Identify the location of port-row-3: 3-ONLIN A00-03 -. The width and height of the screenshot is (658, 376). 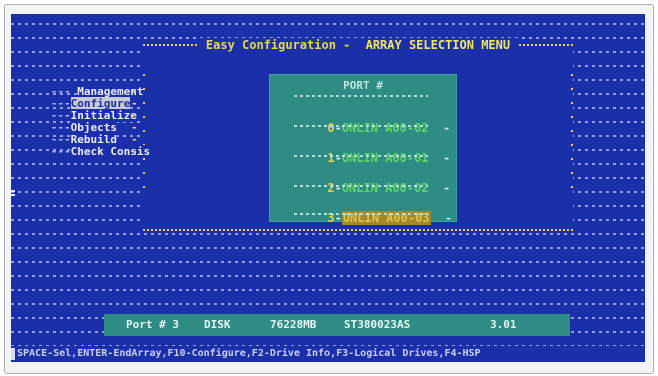
(368, 211).